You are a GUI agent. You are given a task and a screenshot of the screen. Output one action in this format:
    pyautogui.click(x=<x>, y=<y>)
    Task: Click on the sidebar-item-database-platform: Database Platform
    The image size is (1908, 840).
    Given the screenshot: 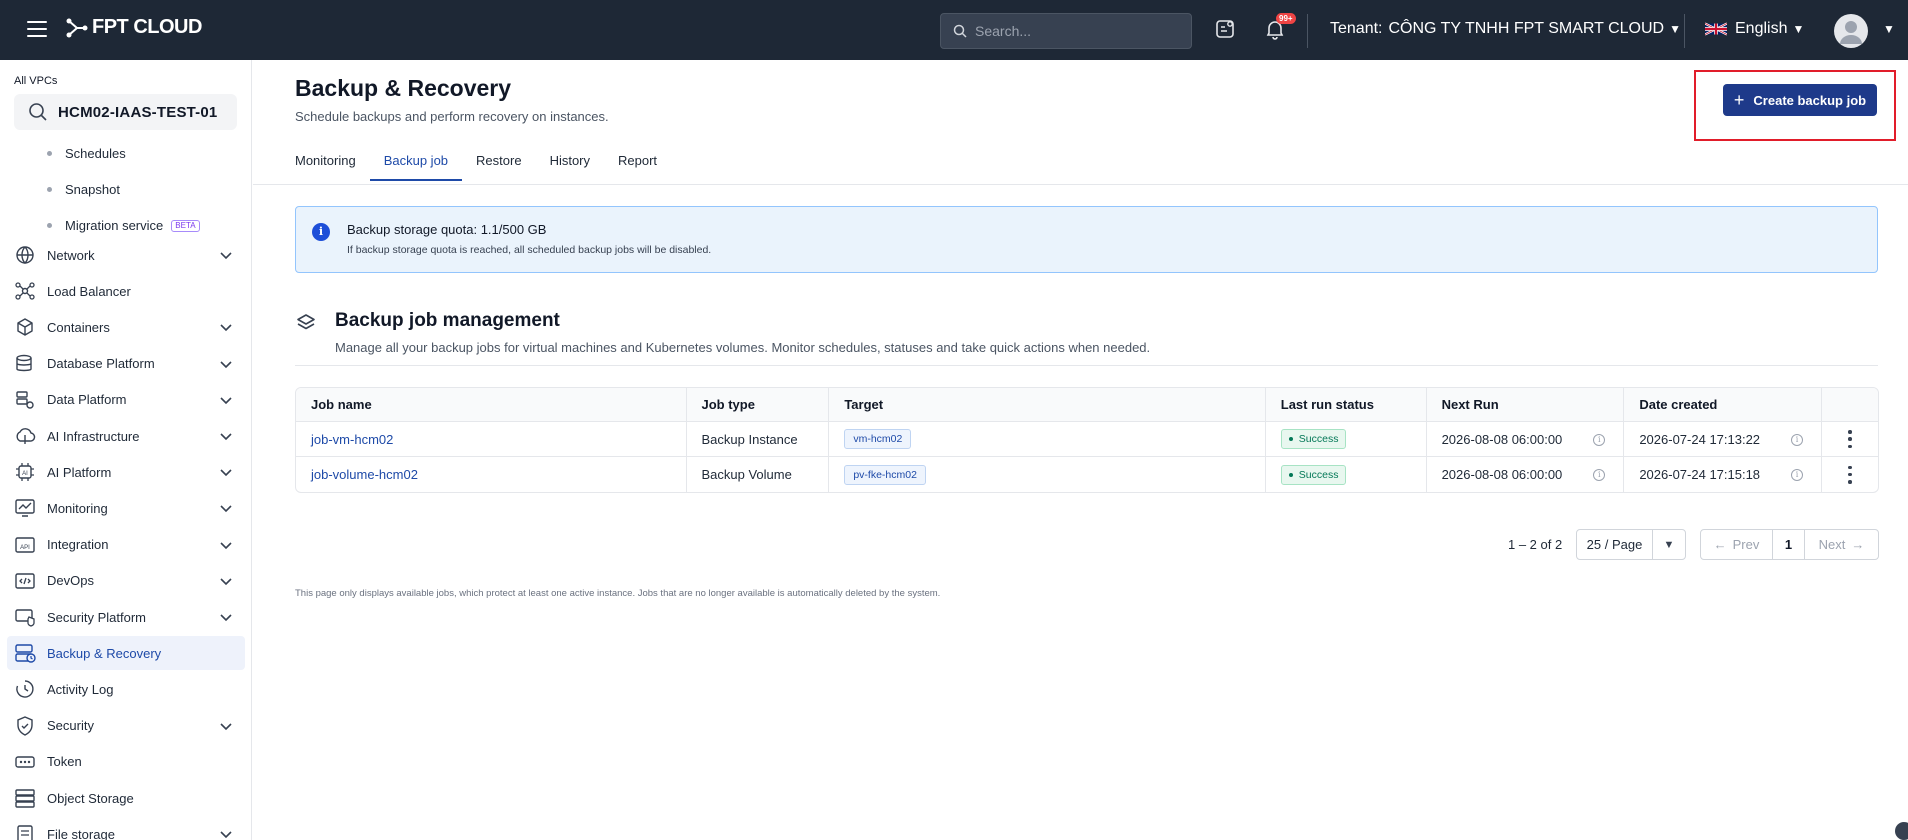 What is the action you would take?
    pyautogui.click(x=126, y=364)
    